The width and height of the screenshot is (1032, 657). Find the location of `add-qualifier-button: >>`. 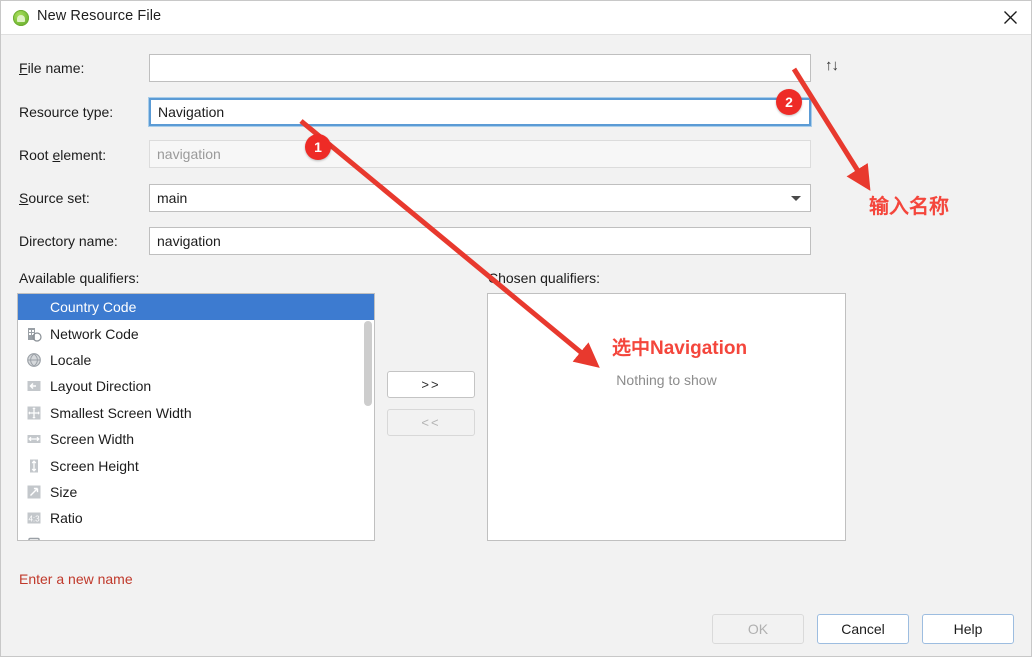

add-qualifier-button: >> is located at coordinates (431, 384).